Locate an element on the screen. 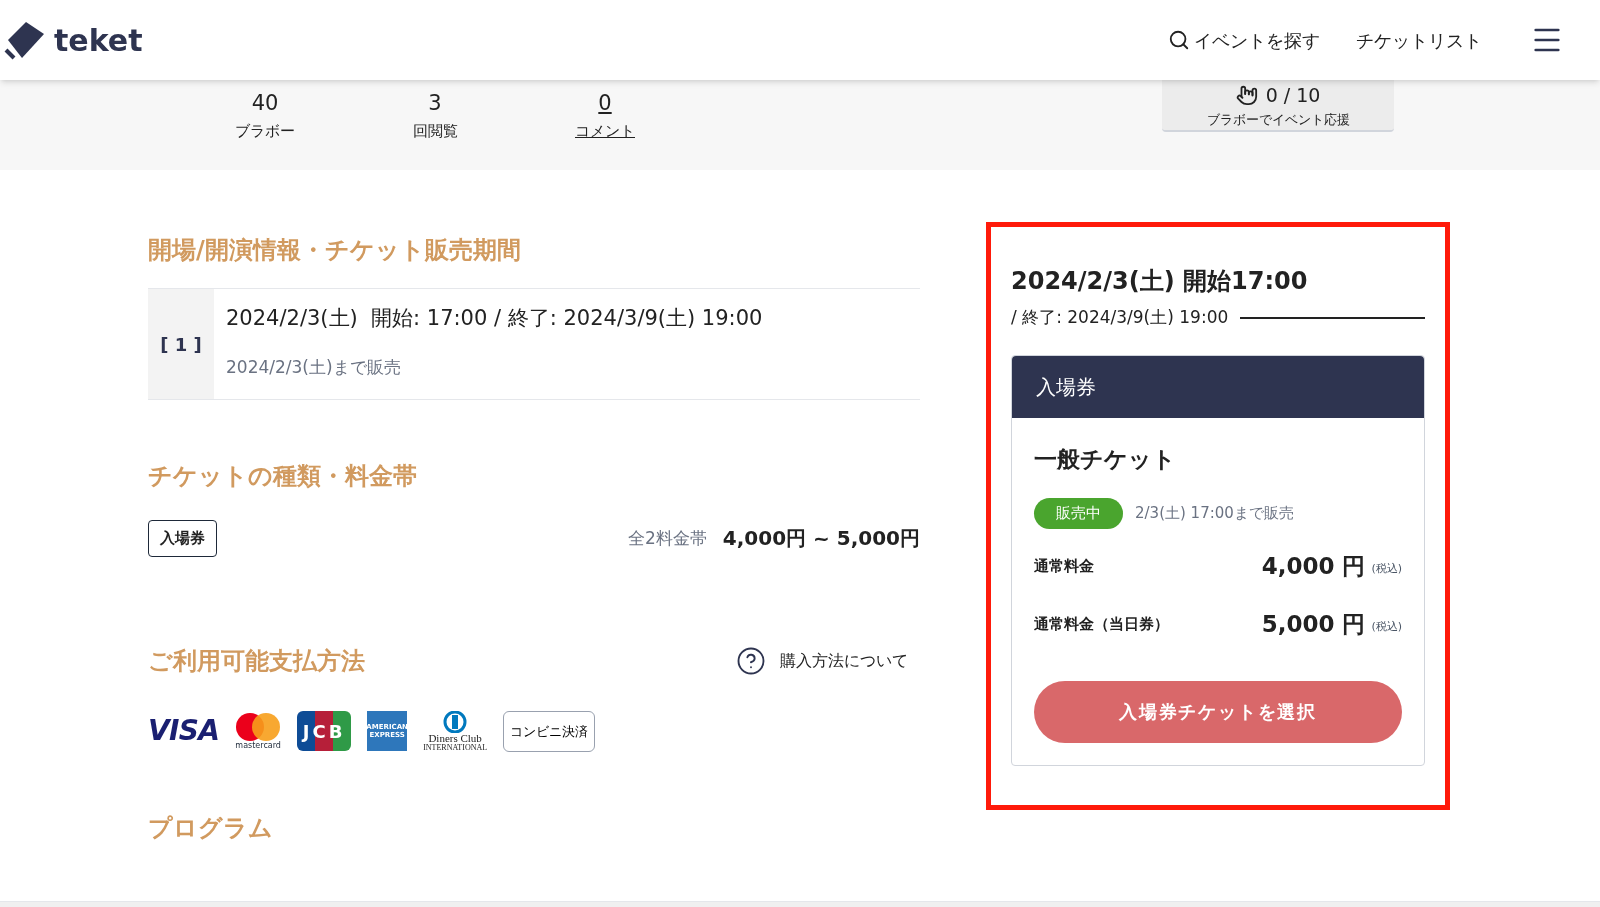 The width and height of the screenshot is (1600, 907). bravo-button: 0 / 10 ブラボーでイベント応援 is located at coordinates (1278, 106).